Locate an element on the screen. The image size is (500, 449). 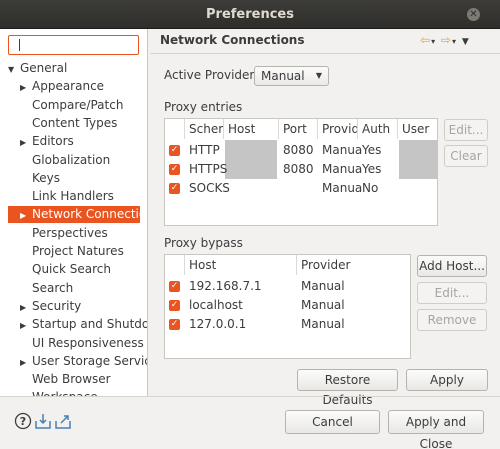
tree-item-label: Content Types is located at coordinates (75, 122).